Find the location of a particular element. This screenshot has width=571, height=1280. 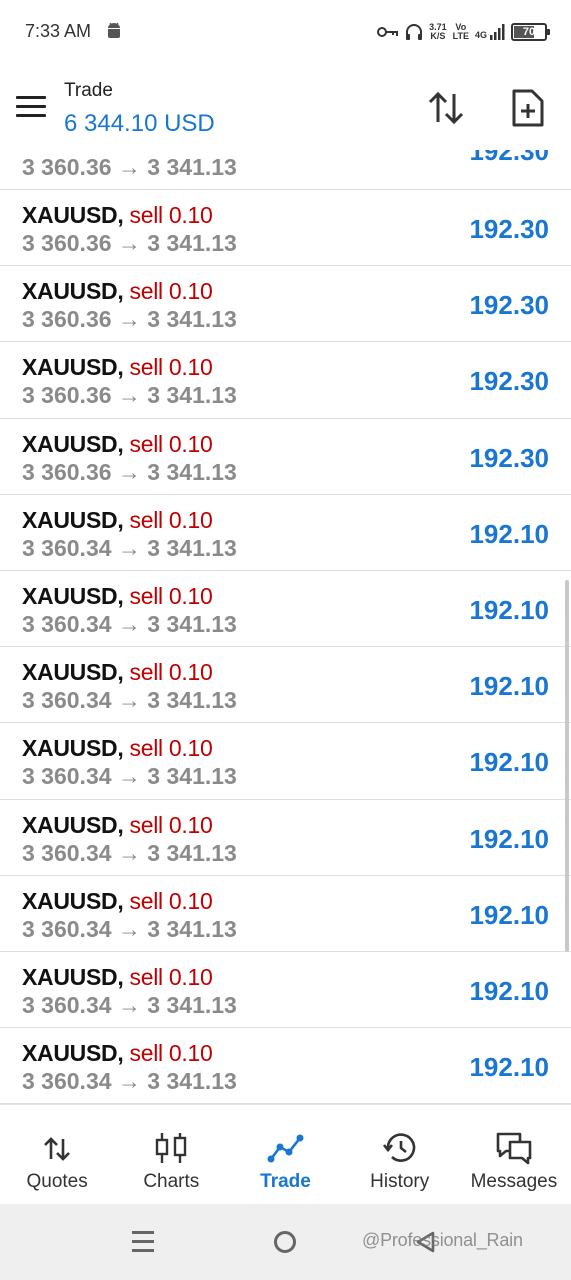

new-order-icon is located at coordinates (528, 108).